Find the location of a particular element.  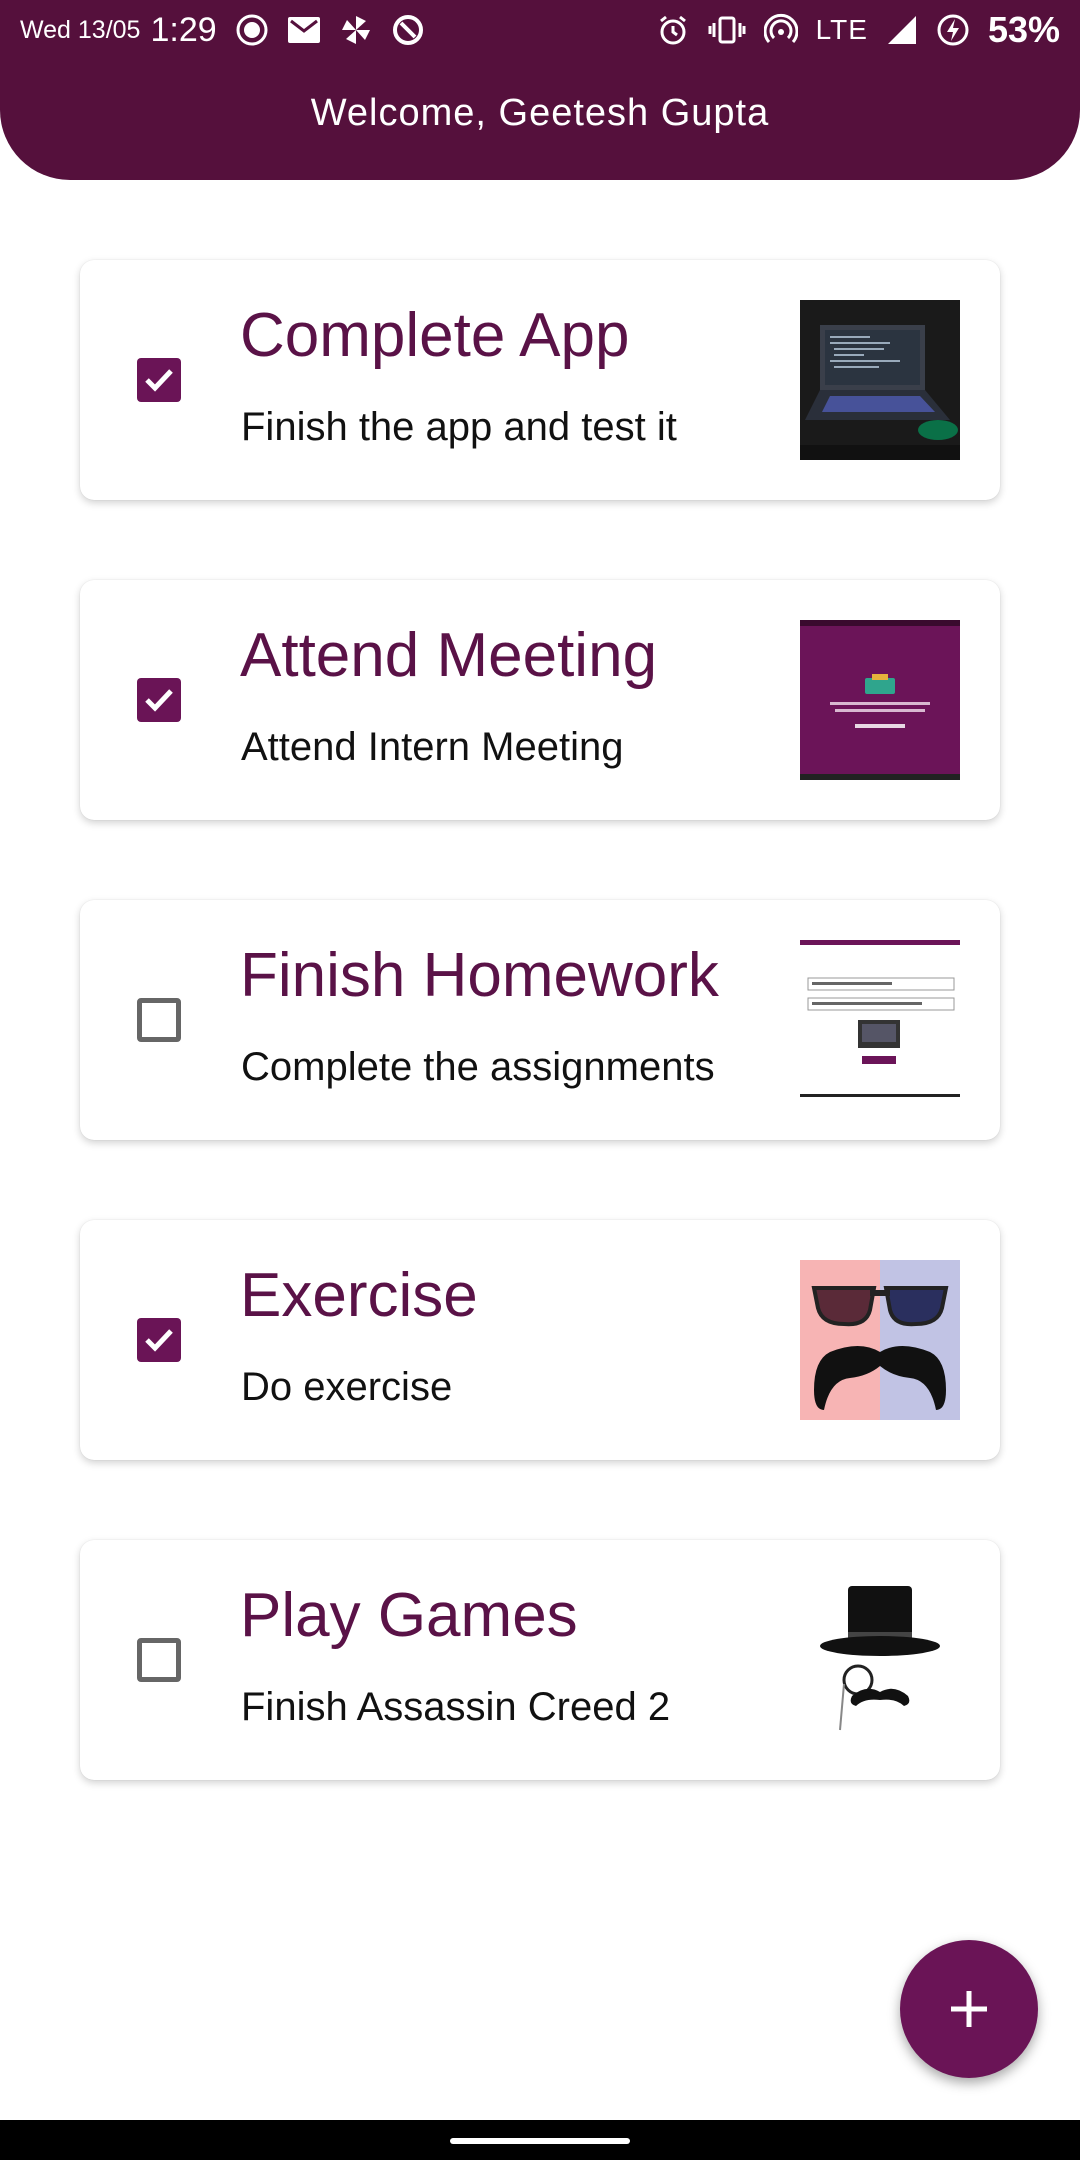

network-type: LTE is located at coordinates (841, 29).